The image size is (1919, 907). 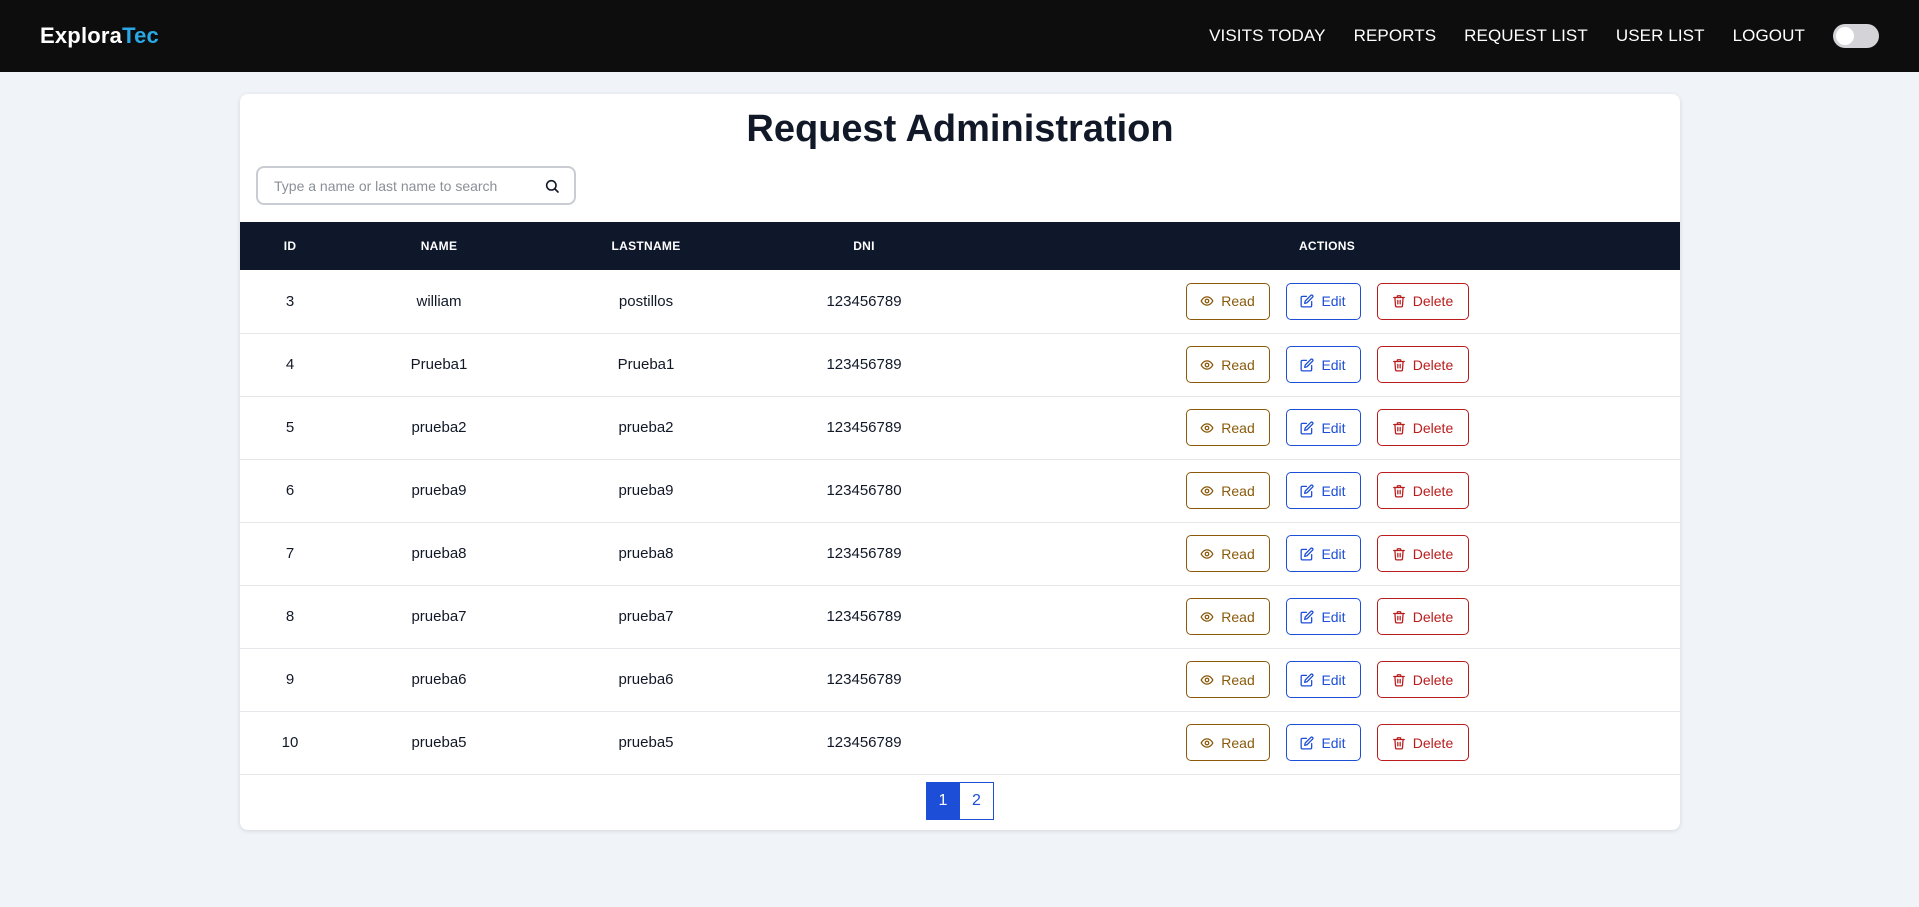 What do you see at coordinates (1769, 36) in the screenshot?
I see `nav-link-logout: LOGOUT` at bounding box center [1769, 36].